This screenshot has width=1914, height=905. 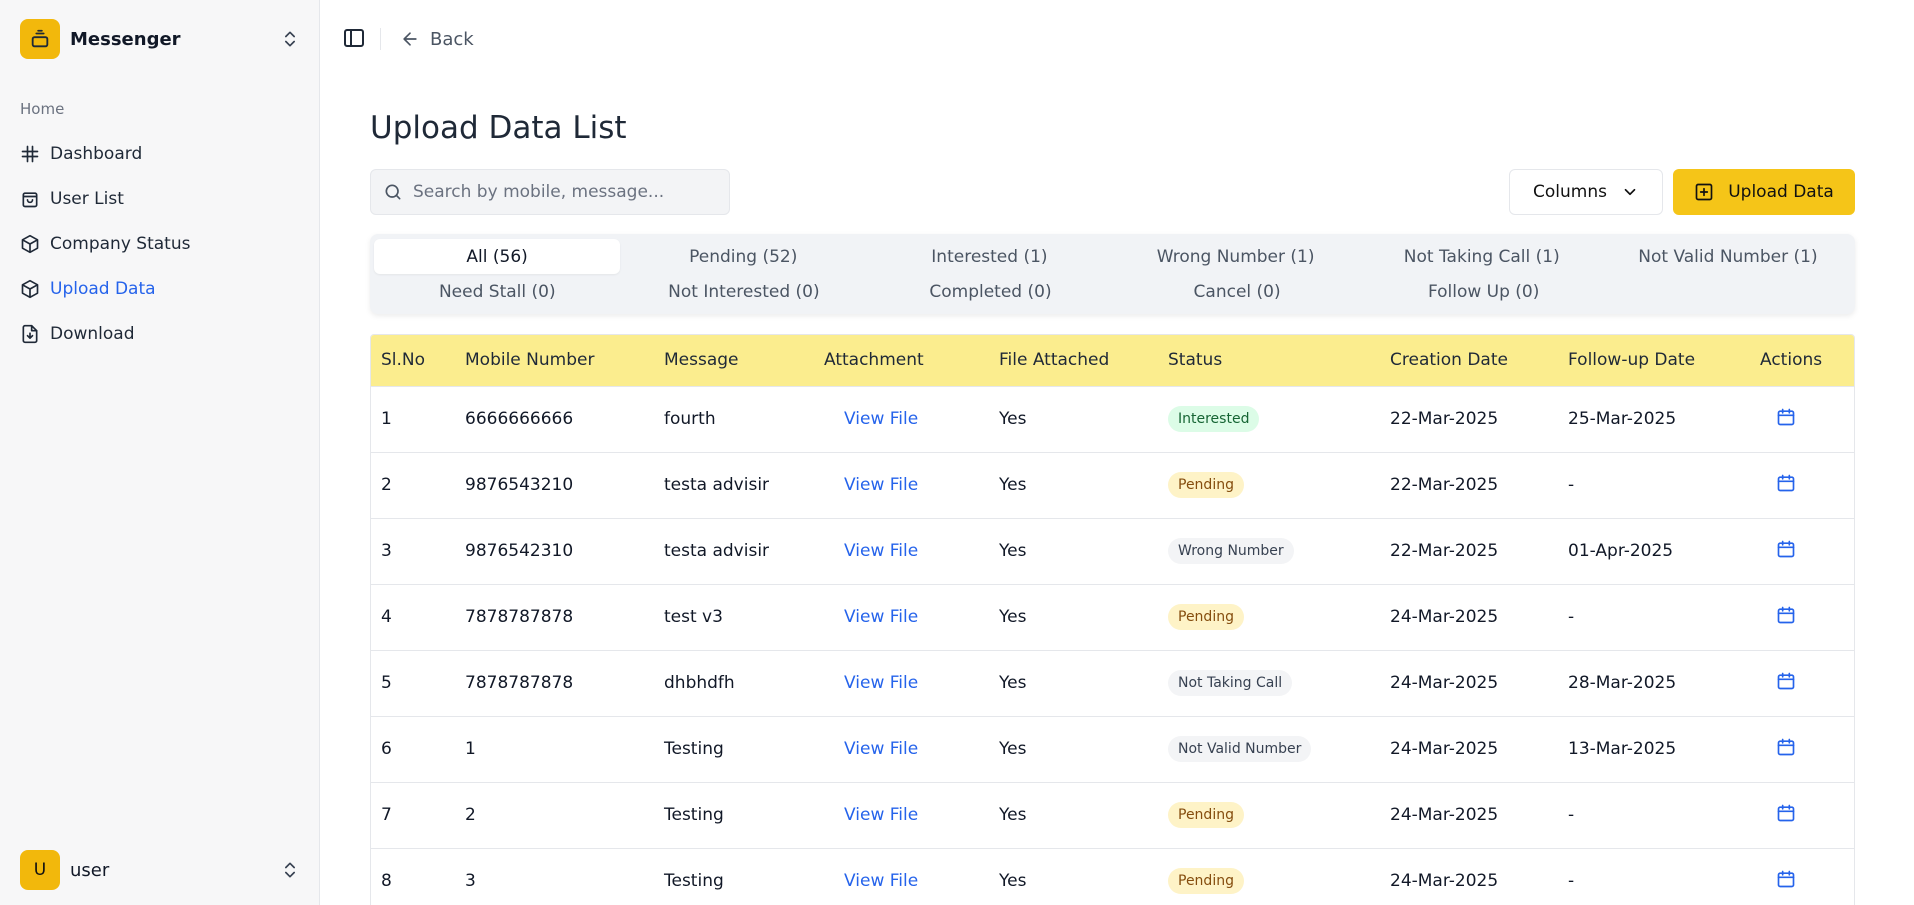 What do you see at coordinates (990, 291) in the screenshot?
I see `tab-completed: Completed (0)` at bounding box center [990, 291].